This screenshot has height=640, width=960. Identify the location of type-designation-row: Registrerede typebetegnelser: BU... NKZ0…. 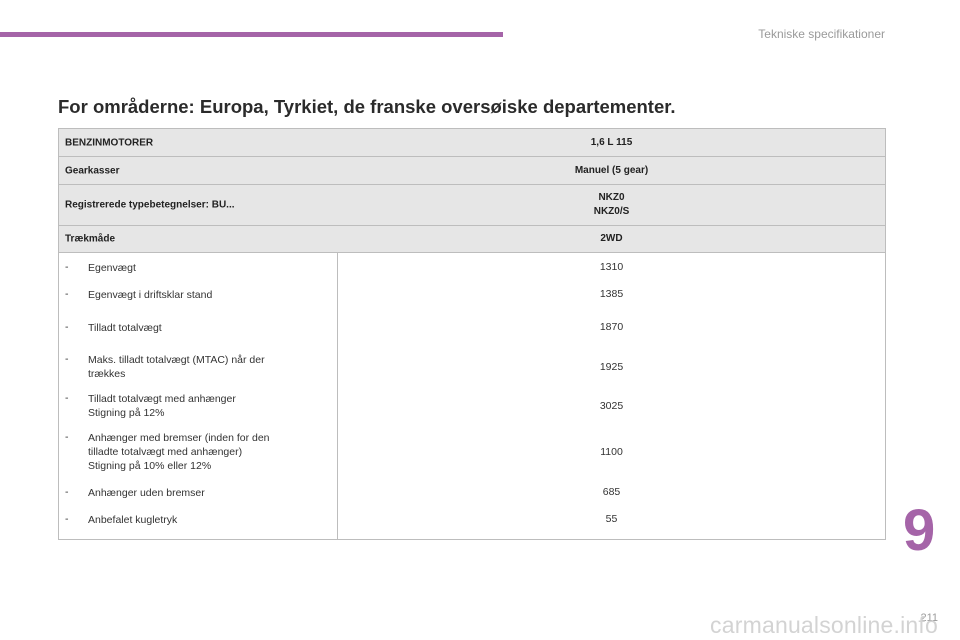
(472, 205).